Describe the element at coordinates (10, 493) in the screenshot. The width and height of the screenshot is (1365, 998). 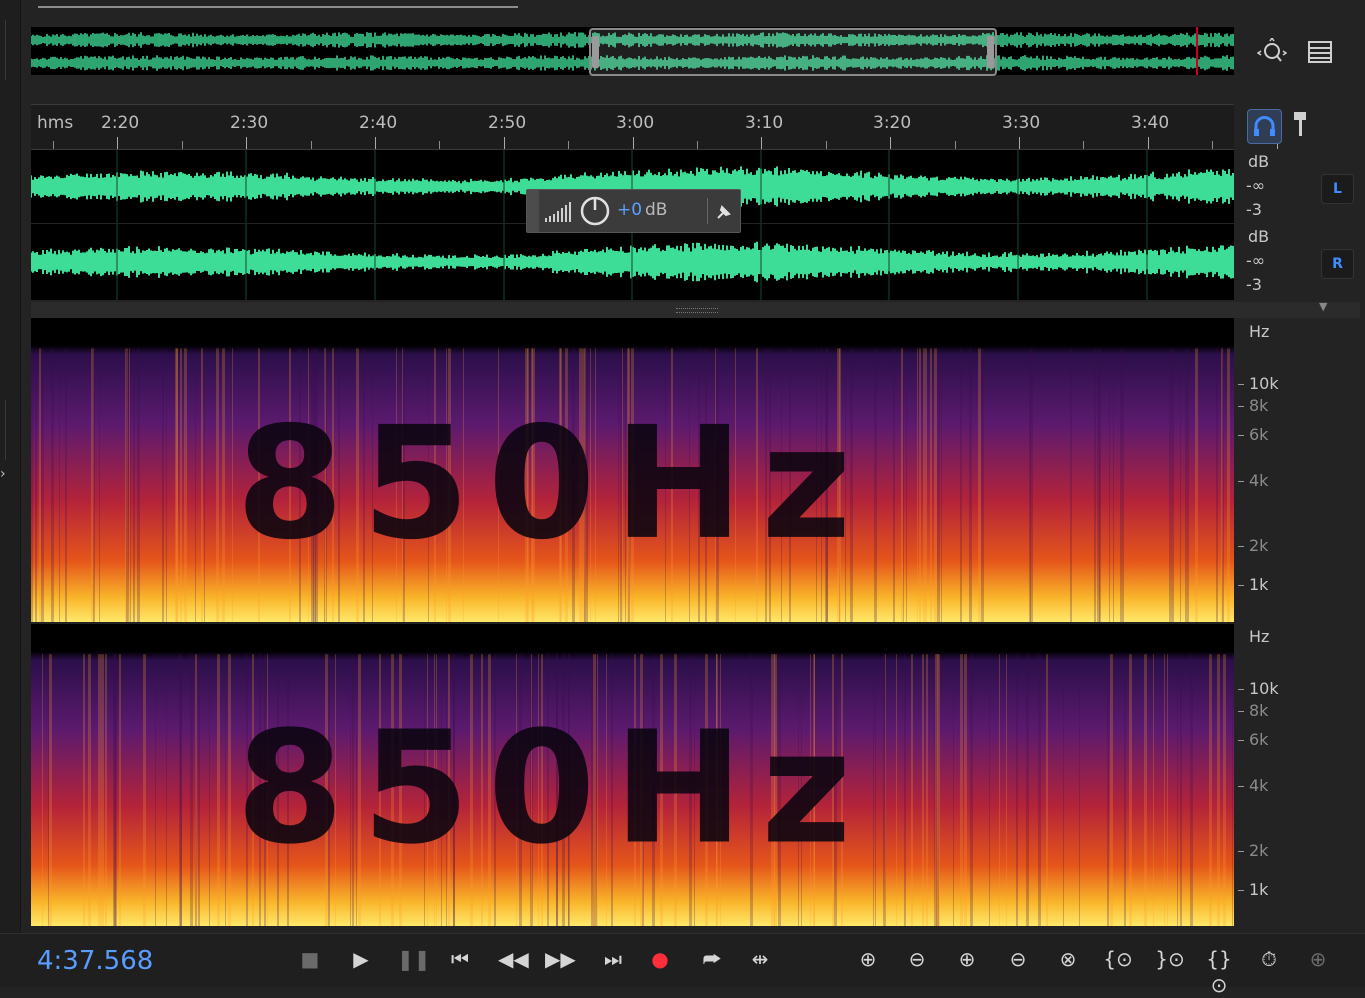
I see `left-panel-edge: ›` at that location.